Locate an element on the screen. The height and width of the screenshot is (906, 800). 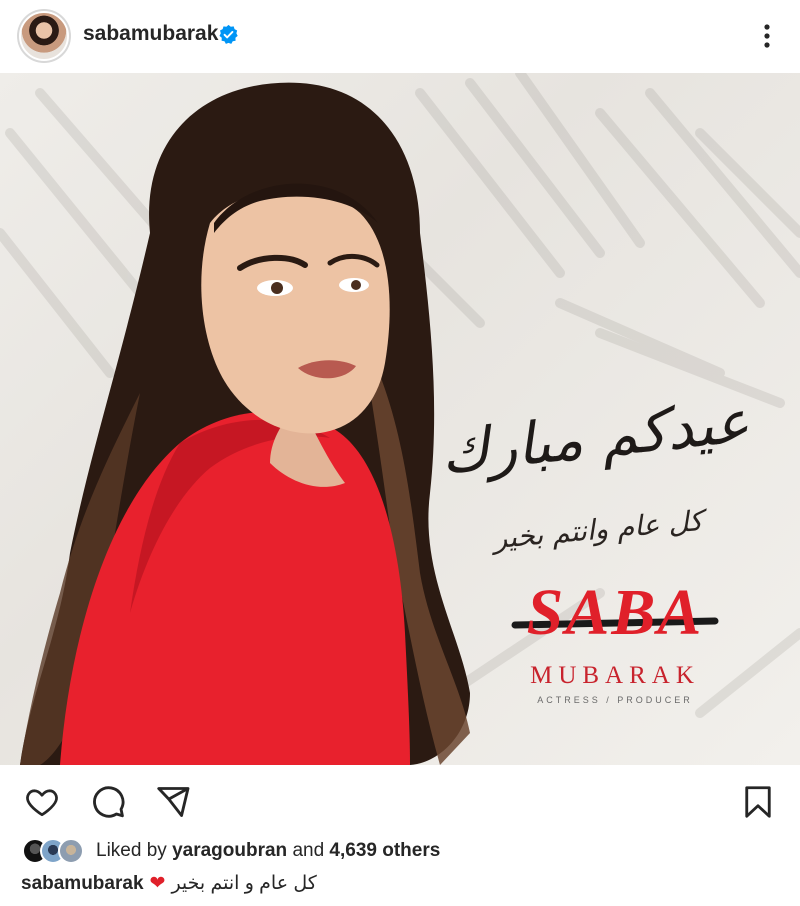
brand-role: ACTRESS / PRODUCER is located at coordinates (615, 700).